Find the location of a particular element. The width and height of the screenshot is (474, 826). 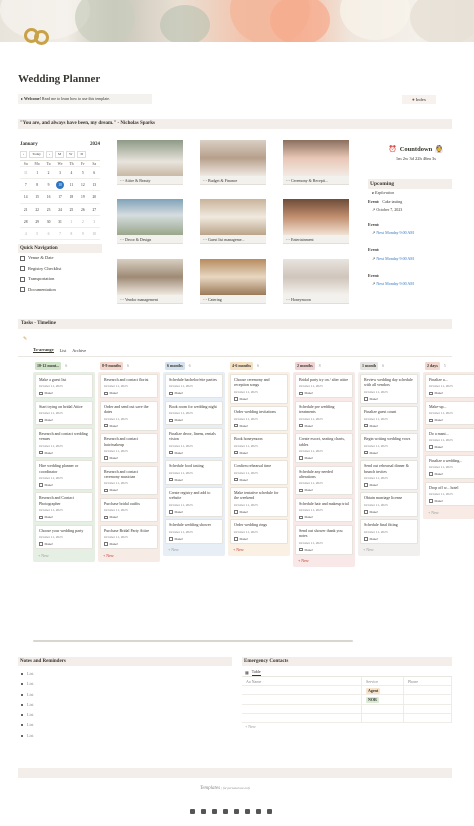

task-card: Book honeymoon October 11, 2023 Done! is located at coordinates (259, 445).